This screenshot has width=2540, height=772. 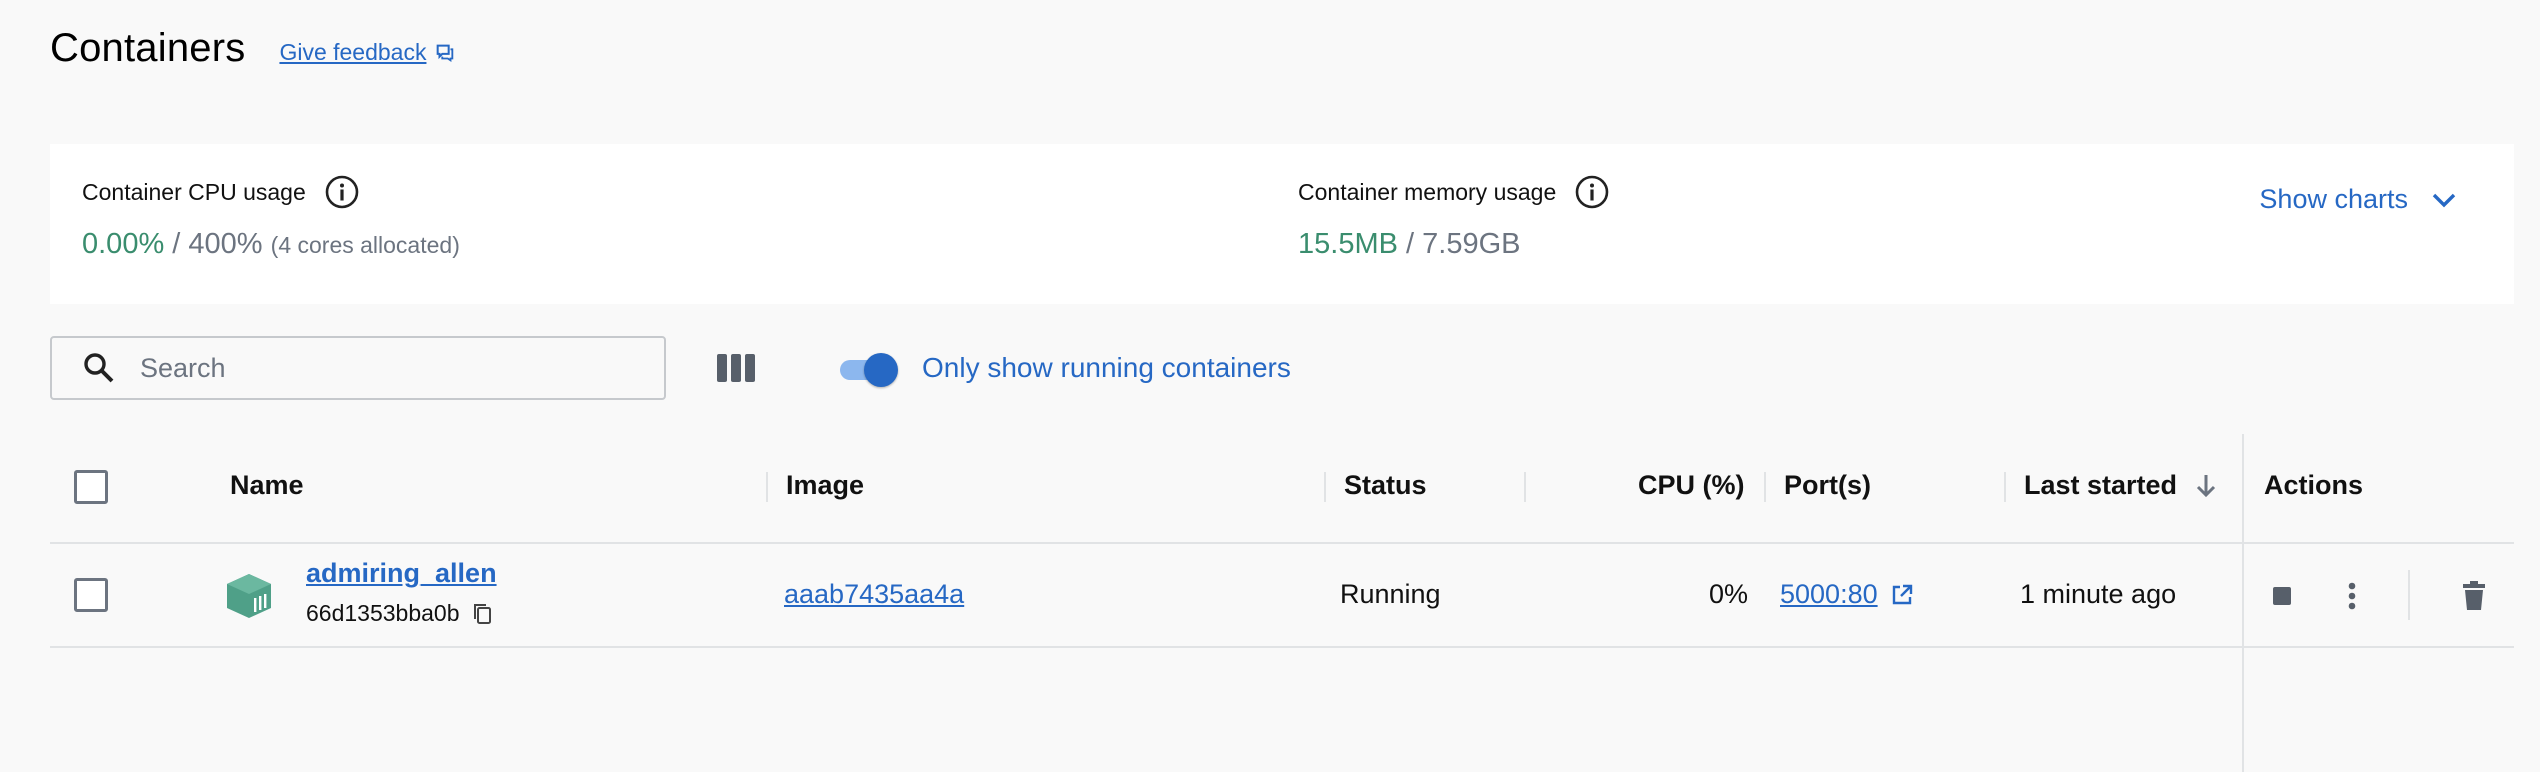 I want to click on search-box, so click(x=358, y=368).